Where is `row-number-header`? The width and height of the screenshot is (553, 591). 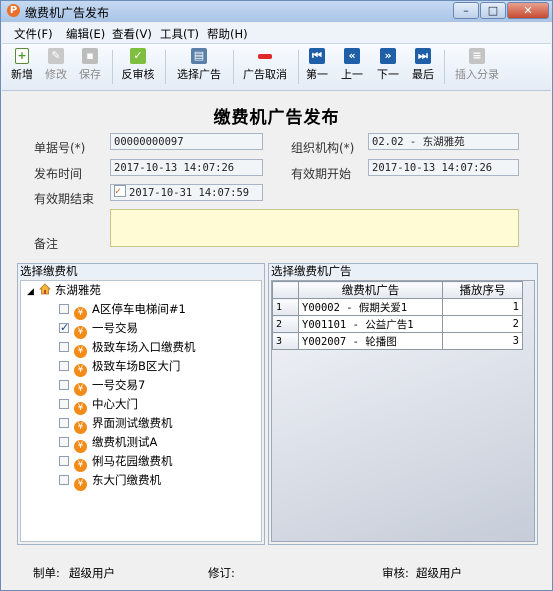
row-number-header is located at coordinates (285, 290).